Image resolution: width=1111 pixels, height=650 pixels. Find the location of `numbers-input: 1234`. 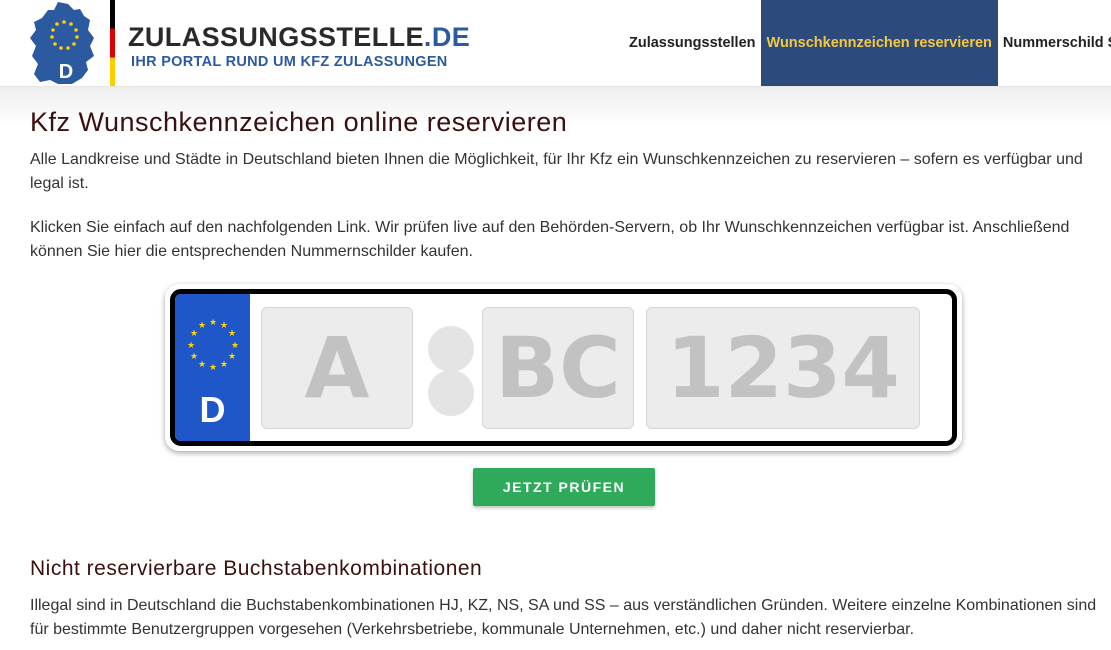

numbers-input: 1234 is located at coordinates (783, 368).